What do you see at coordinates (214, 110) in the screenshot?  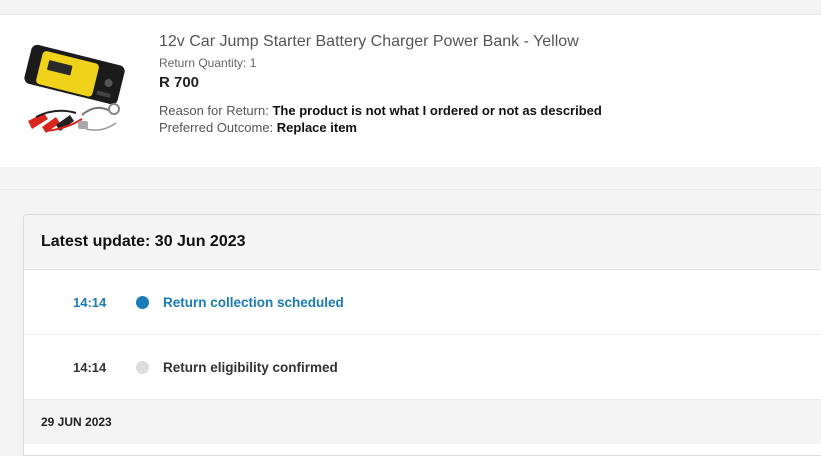 I see `return-reason-label: Reason for Return:` at bounding box center [214, 110].